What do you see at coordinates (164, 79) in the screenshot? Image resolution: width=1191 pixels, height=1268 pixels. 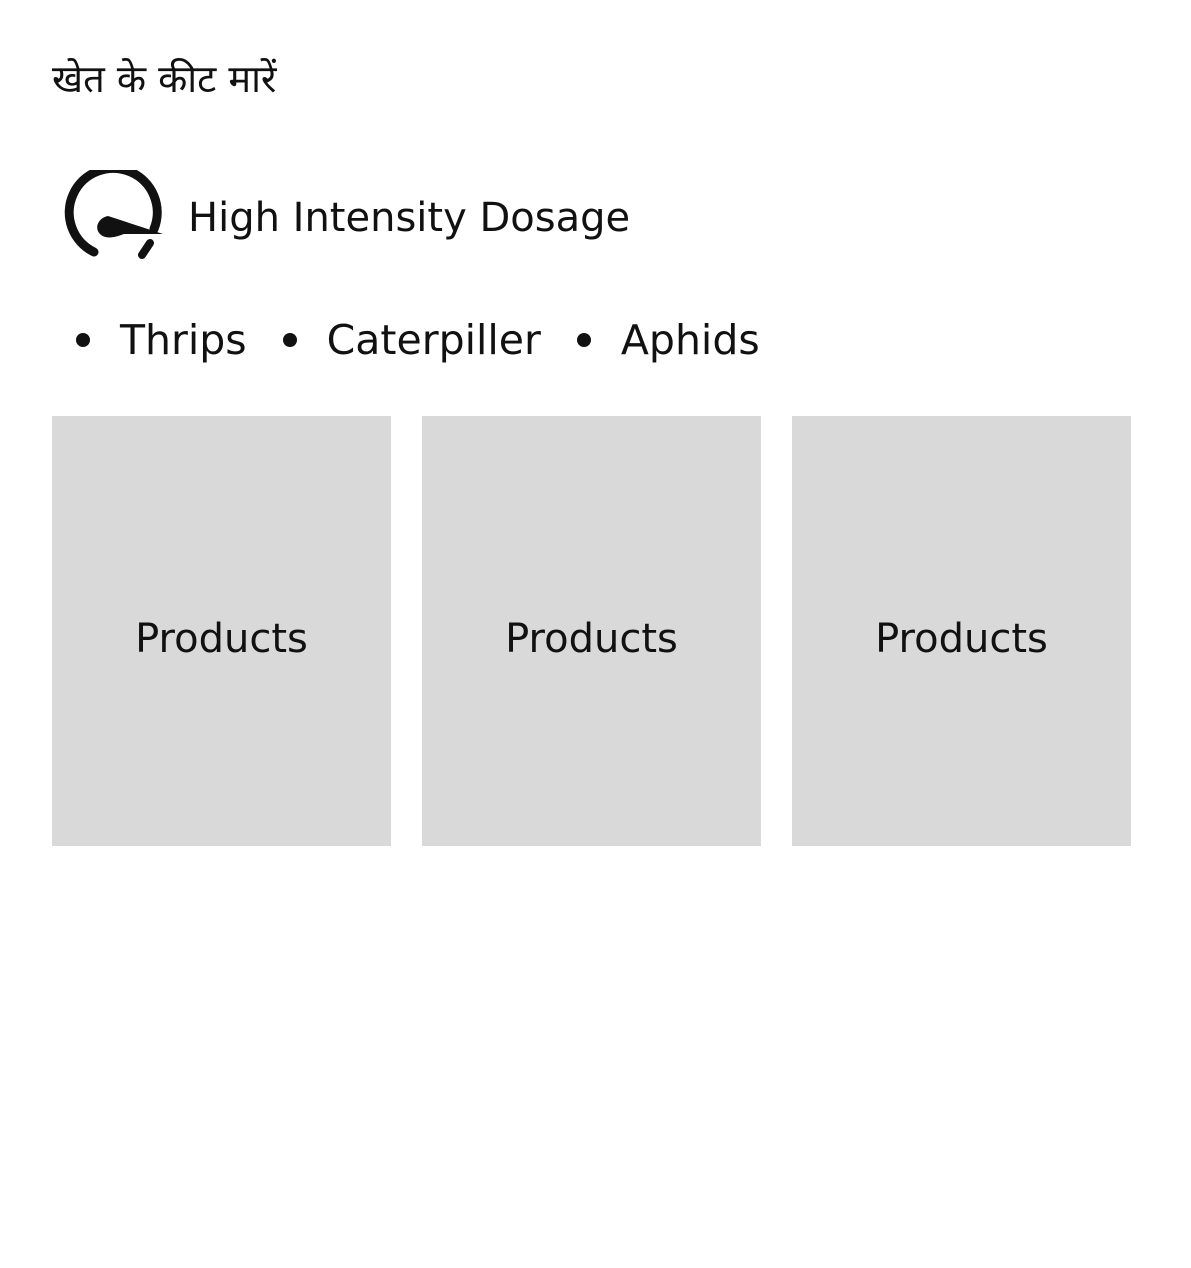 I see `page-title: खेत के कीट मारें` at bounding box center [164, 79].